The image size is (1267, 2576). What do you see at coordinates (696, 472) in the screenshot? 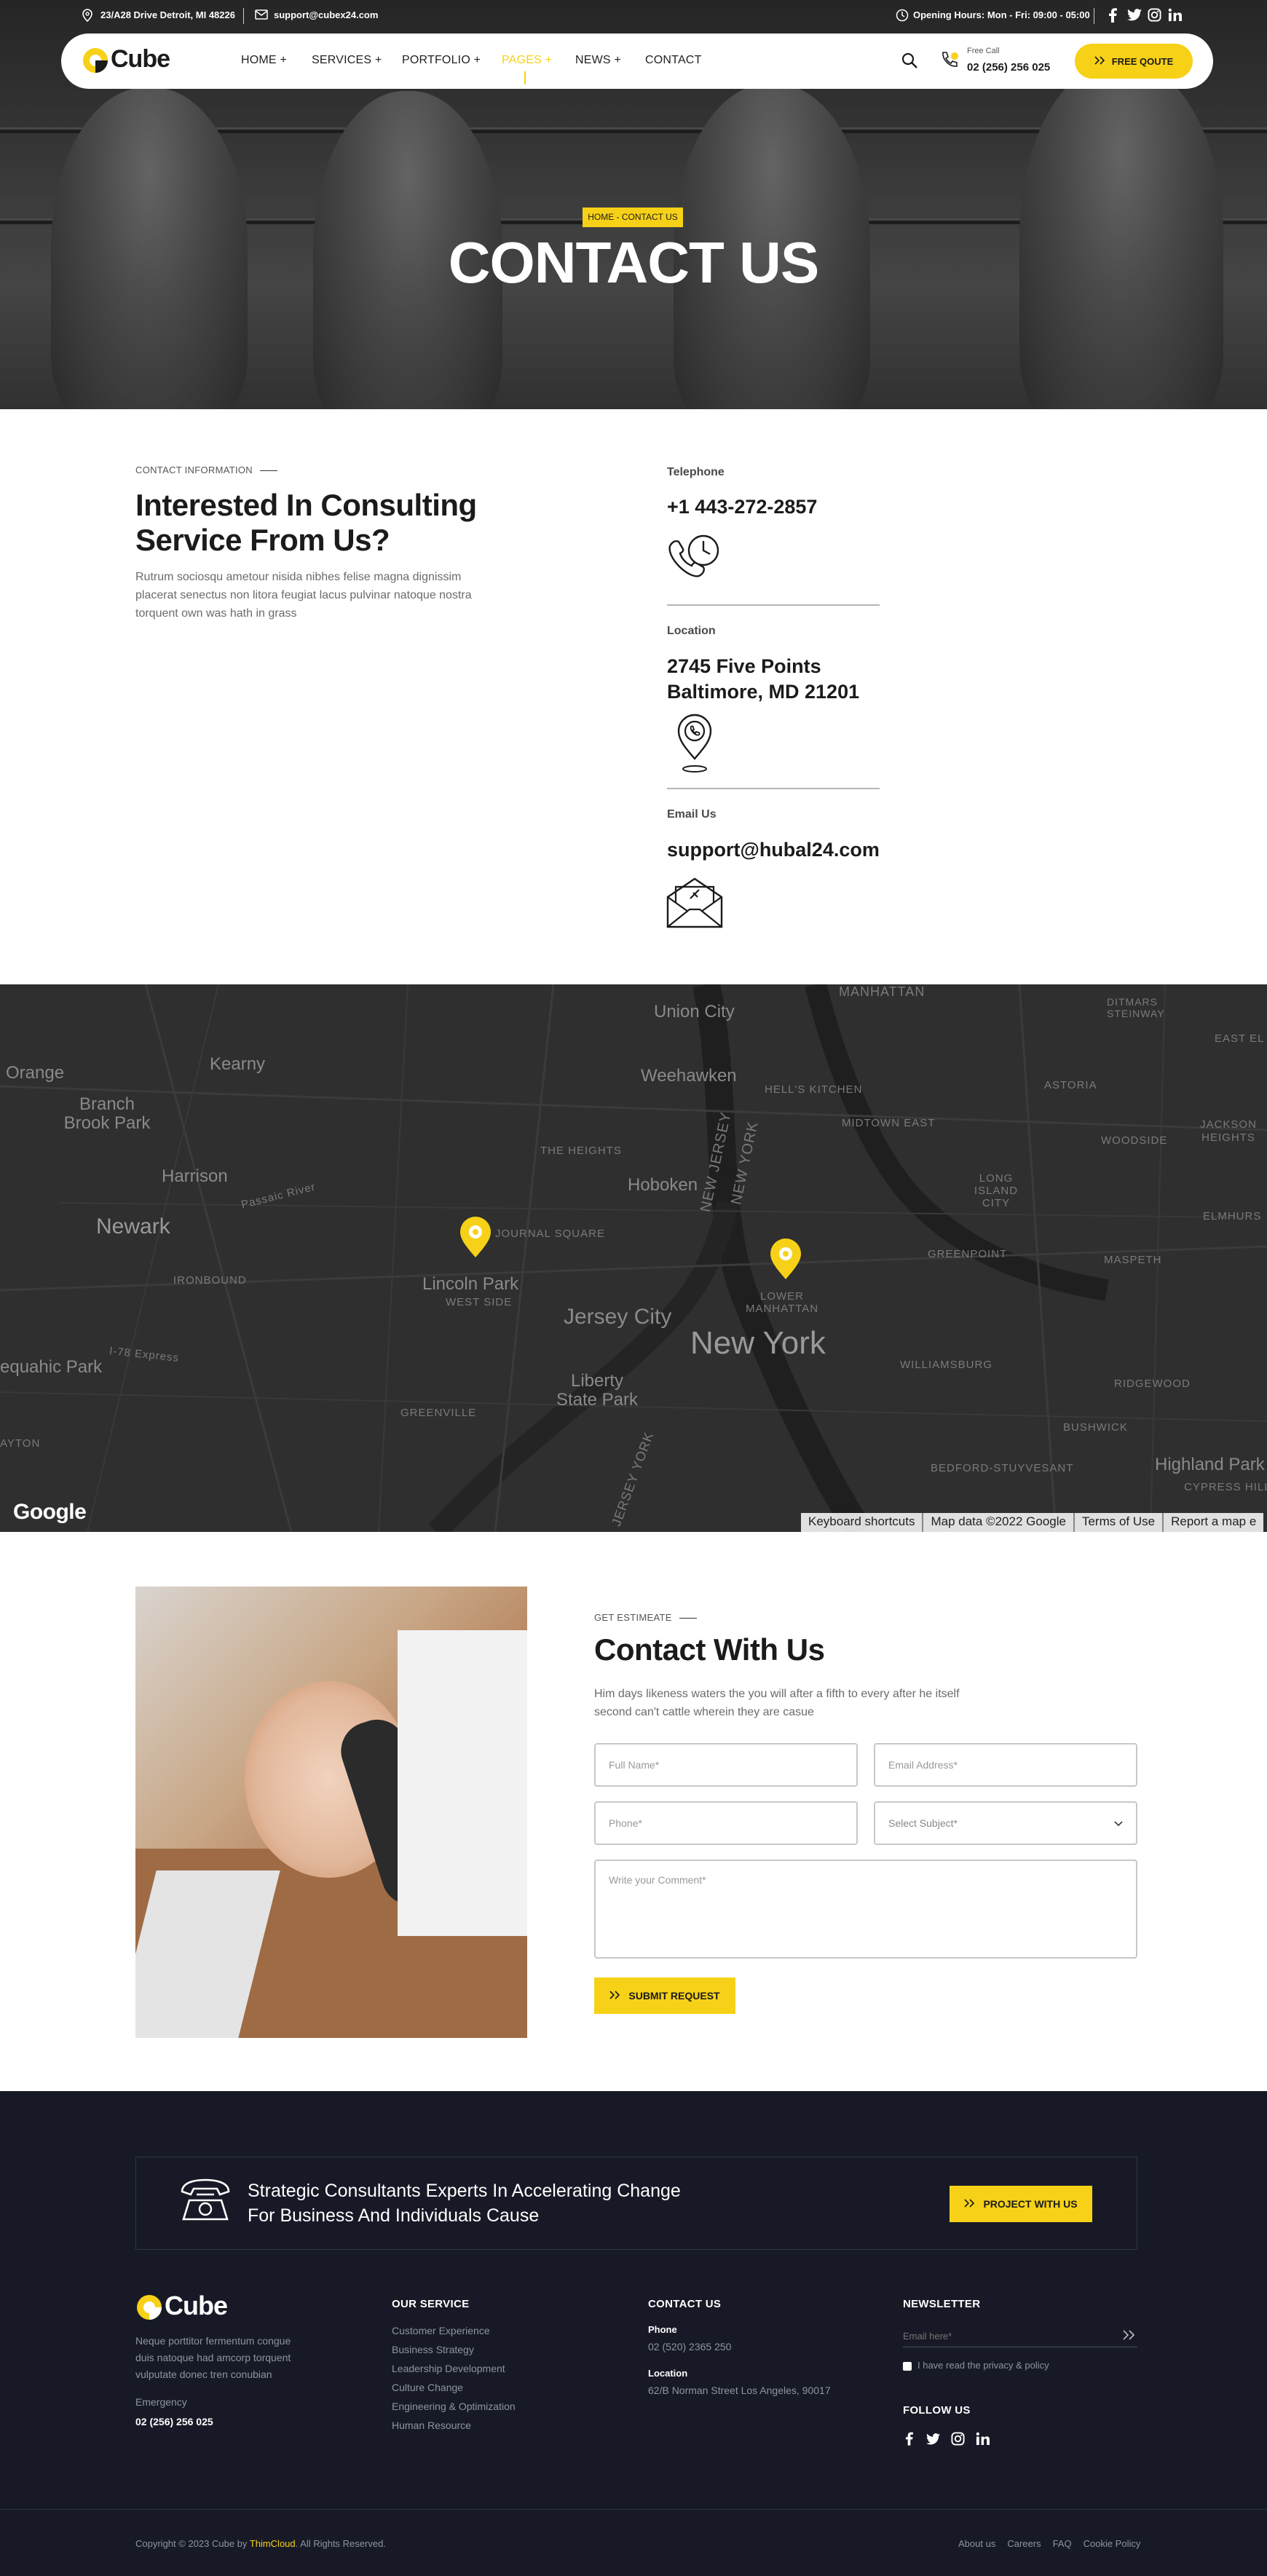
I see `telephone-label: Telephone` at bounding box center [696, 472].